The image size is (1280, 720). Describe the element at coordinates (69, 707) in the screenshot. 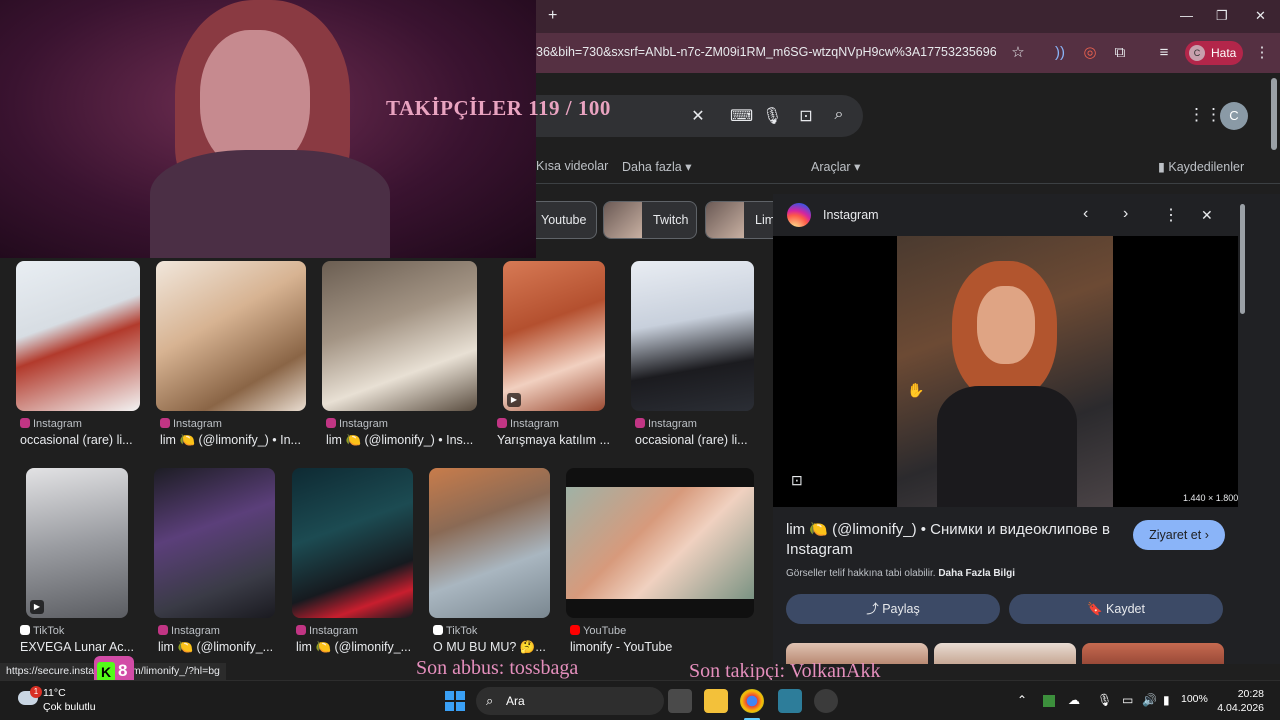

I see `weather-desc: Çok bulutlu` at that location.